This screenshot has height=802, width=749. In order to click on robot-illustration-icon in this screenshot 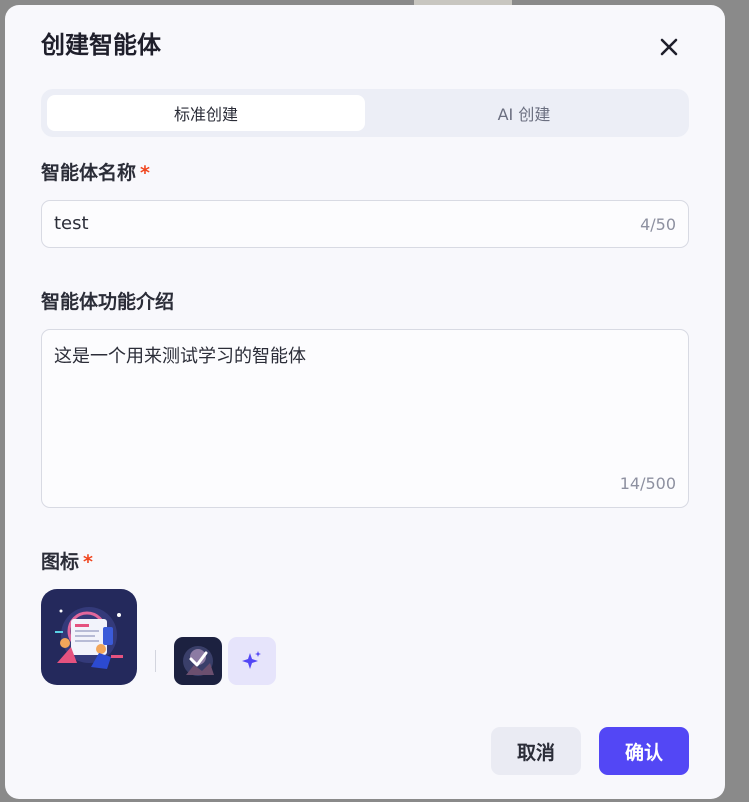, I will do `click(89, 637)`.